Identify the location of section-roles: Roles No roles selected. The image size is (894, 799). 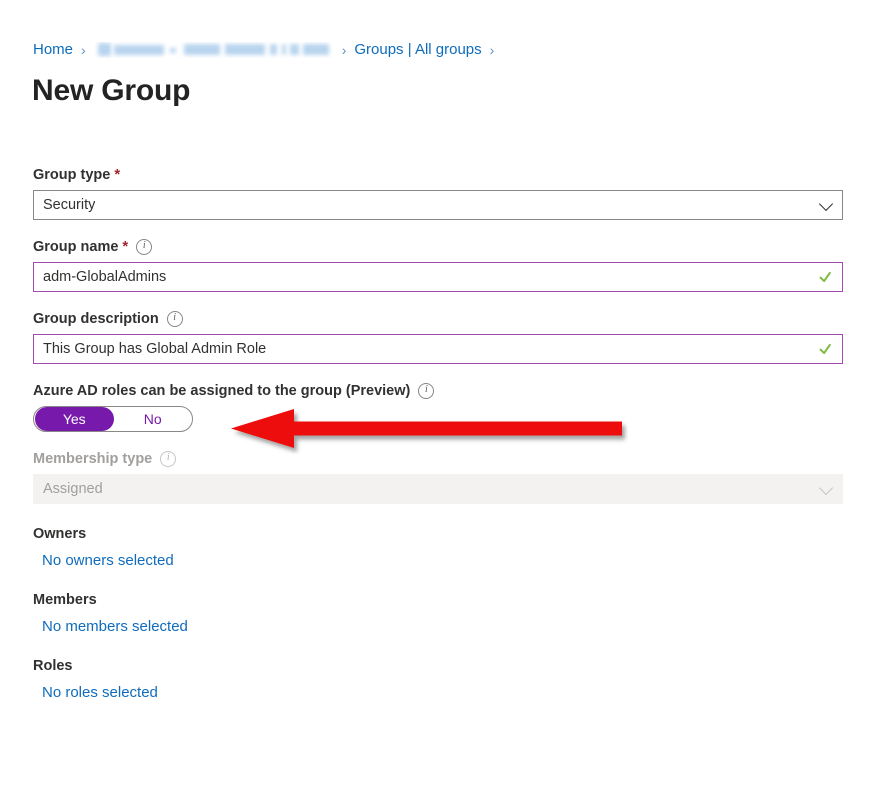
(438, 680).